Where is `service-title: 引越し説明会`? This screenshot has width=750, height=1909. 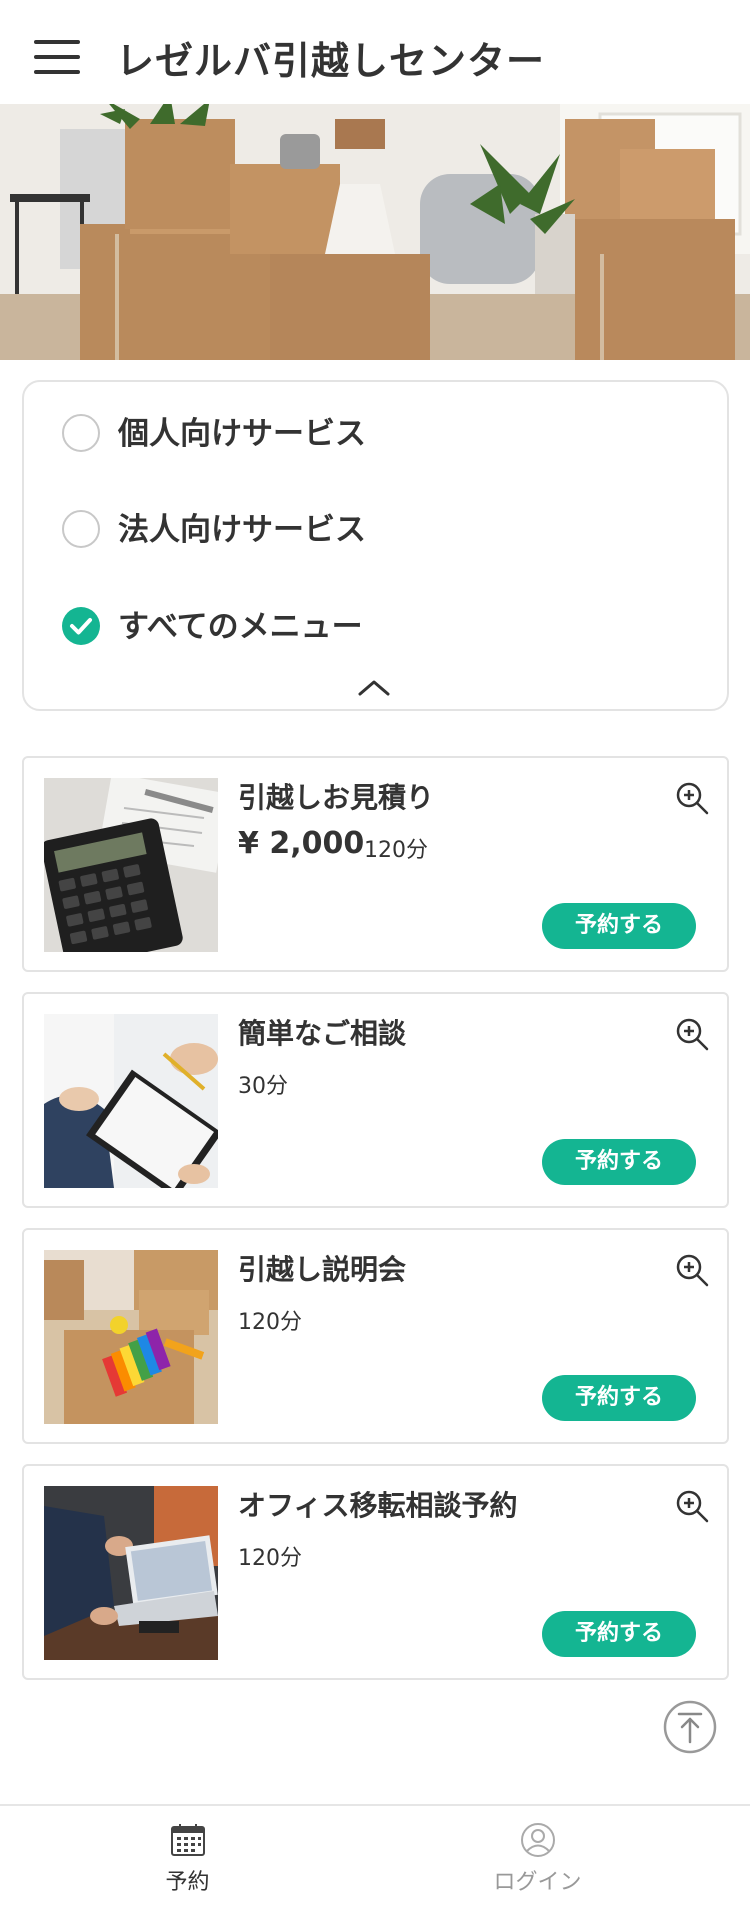 service-title: 引越し説明会 is located at coordinates (322, 1269).